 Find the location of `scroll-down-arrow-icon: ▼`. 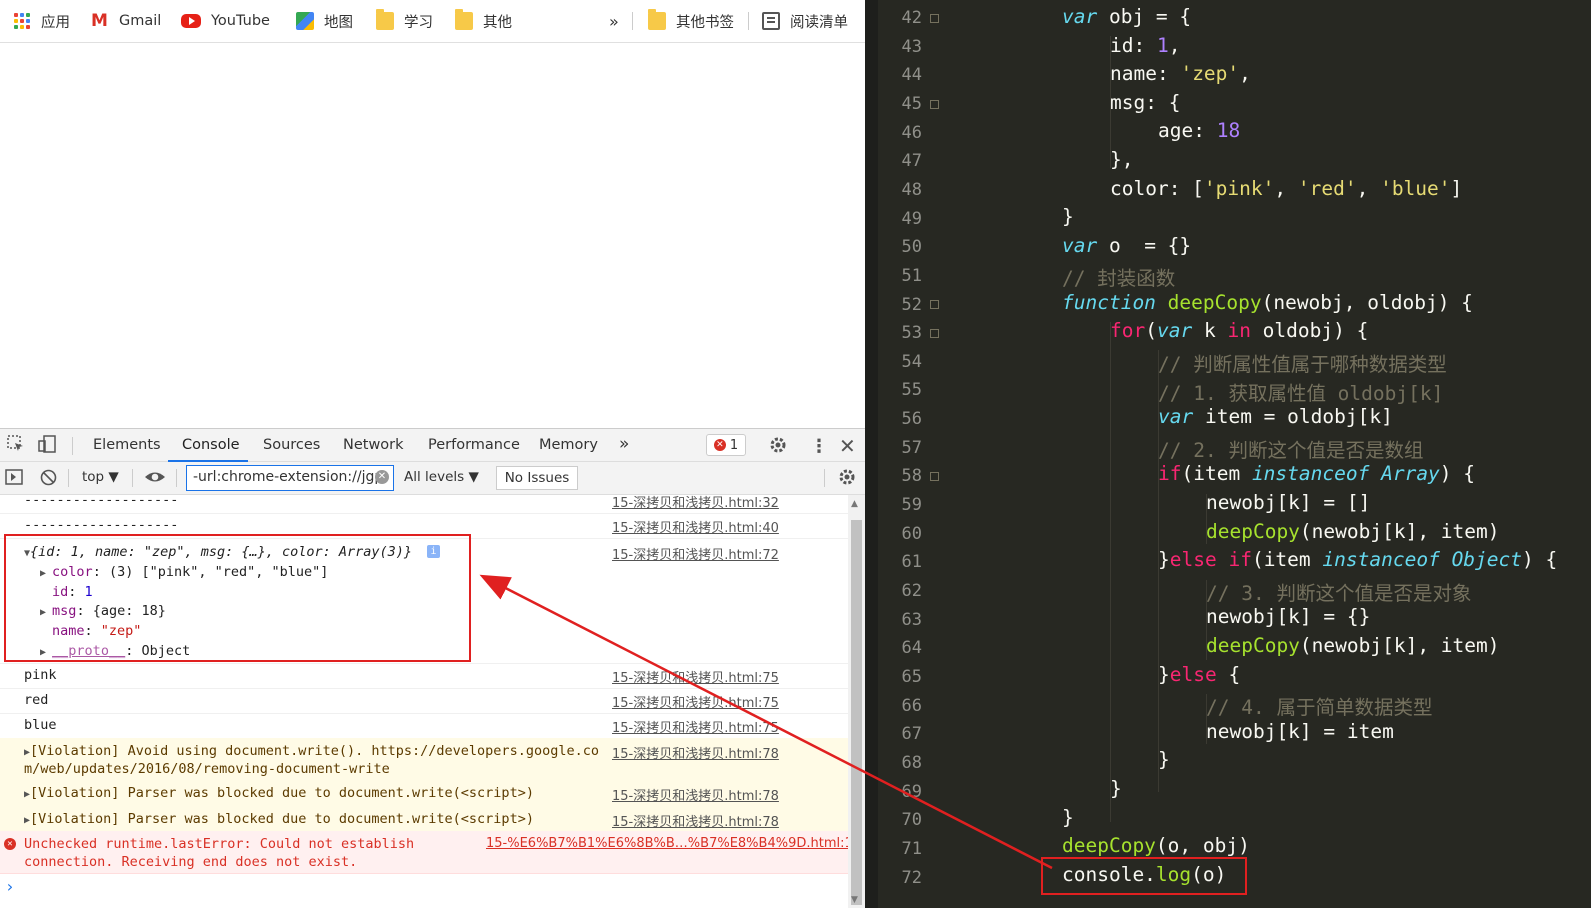

scroll-down-arrow-icon: ▼ is located at coordinates (854, 900).